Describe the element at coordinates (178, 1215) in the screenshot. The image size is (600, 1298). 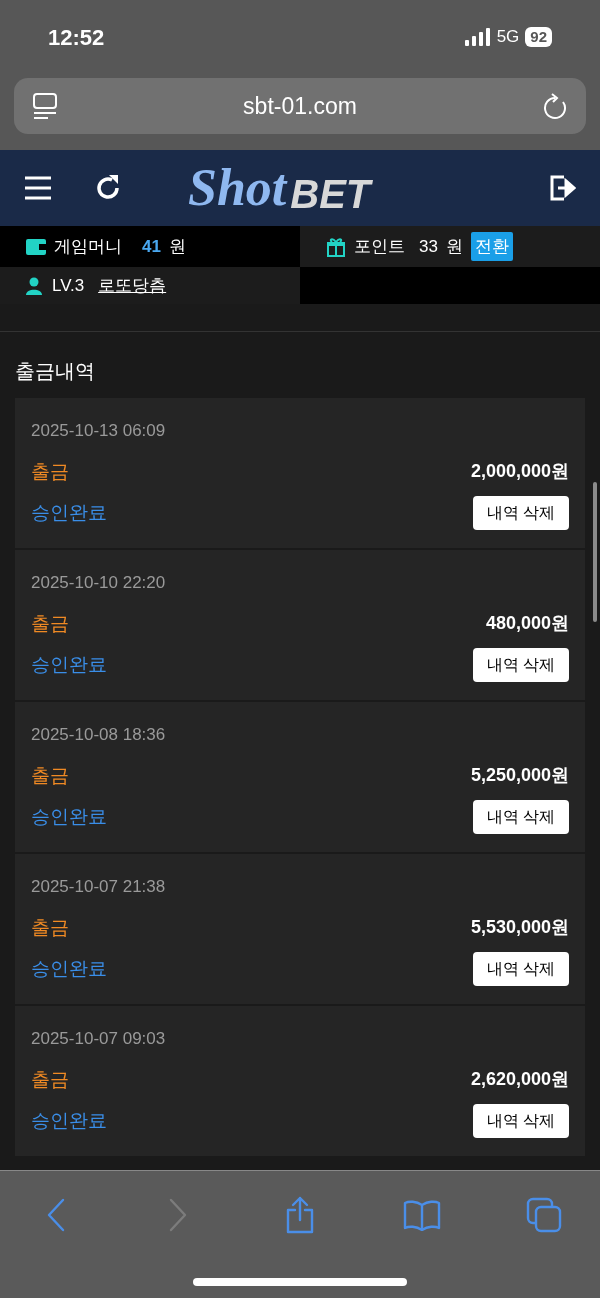
I see `forward-icon` at that location.